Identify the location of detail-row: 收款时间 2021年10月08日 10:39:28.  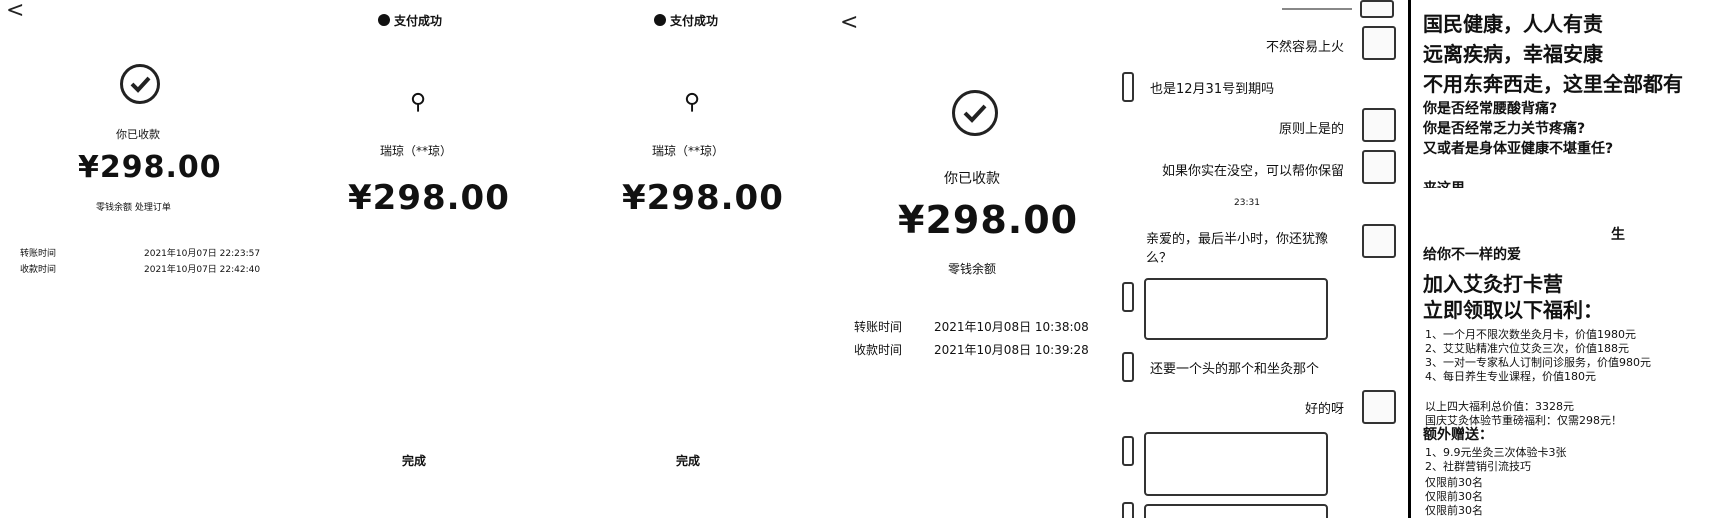
(979, 349).